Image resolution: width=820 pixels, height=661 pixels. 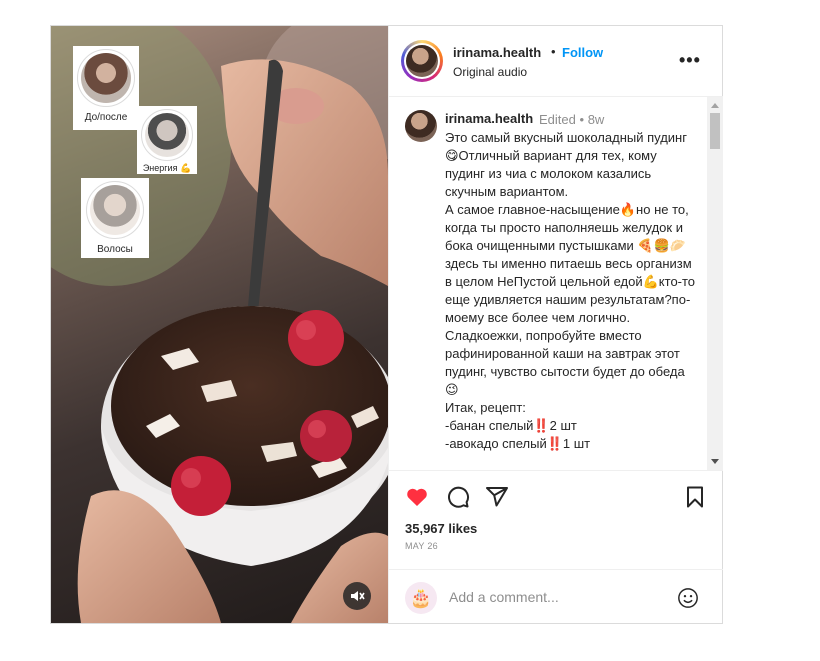 What do you see at coordinates (458, 497) in the screenshot?
I see `comment-icon` at bounding box center [458, 497].